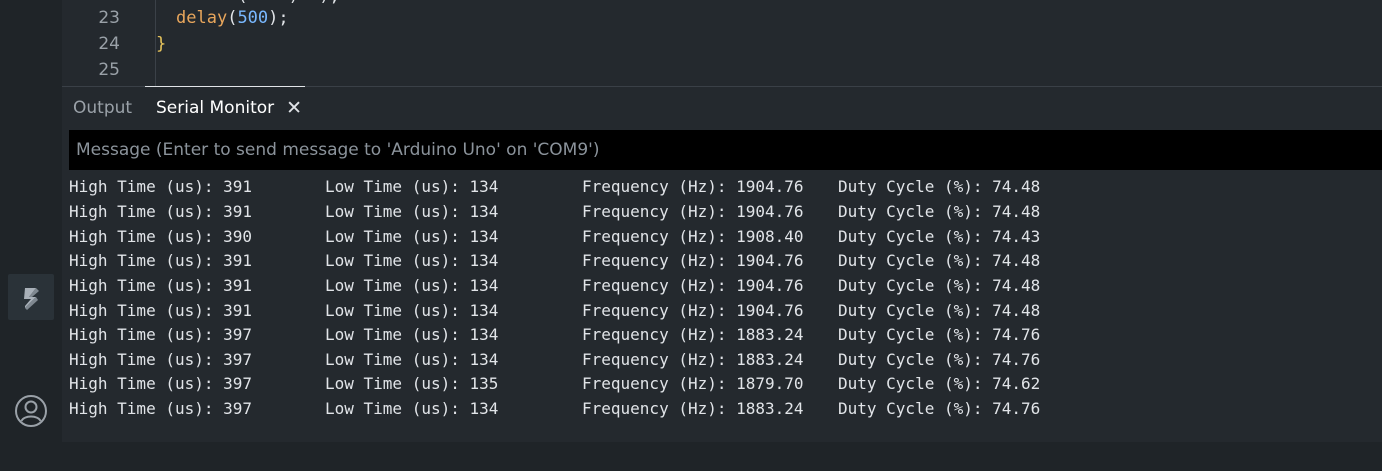 This screenshot has width=1382, height=471. I want to click on frequency-value: Frequency (Hz): 1879.70, so click(693, 383).